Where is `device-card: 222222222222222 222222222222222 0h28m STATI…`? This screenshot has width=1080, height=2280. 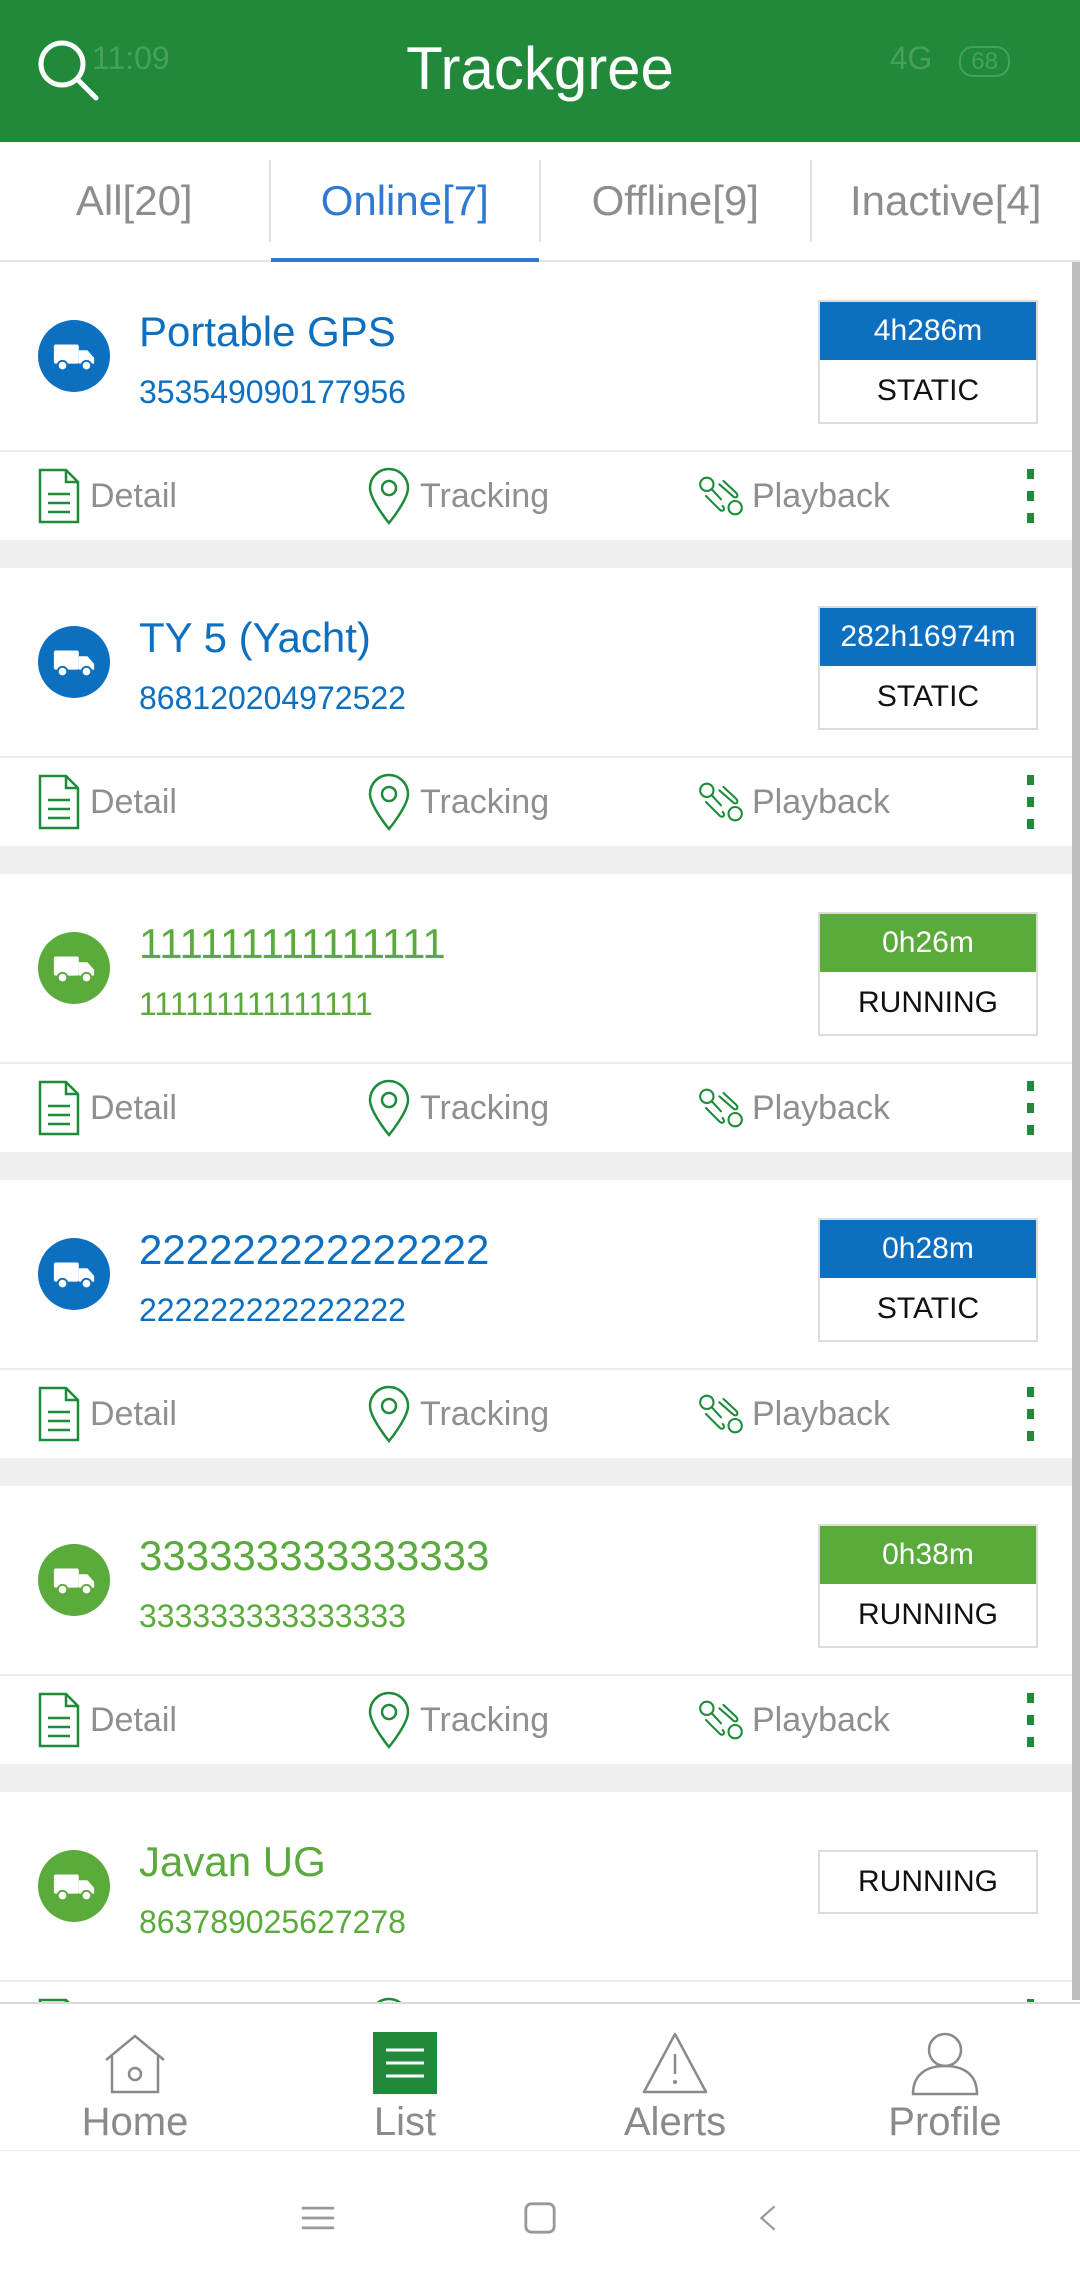
device-card: 222222222222222 222222222222222 0h28m STATI… is located at coordinates (536, 1319).